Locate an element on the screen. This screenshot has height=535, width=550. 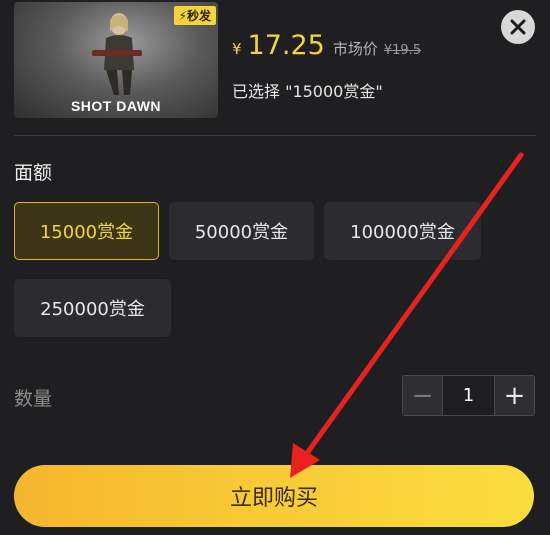
amount-option-250000: 250000赏金 is located at coordinates (92, 308).